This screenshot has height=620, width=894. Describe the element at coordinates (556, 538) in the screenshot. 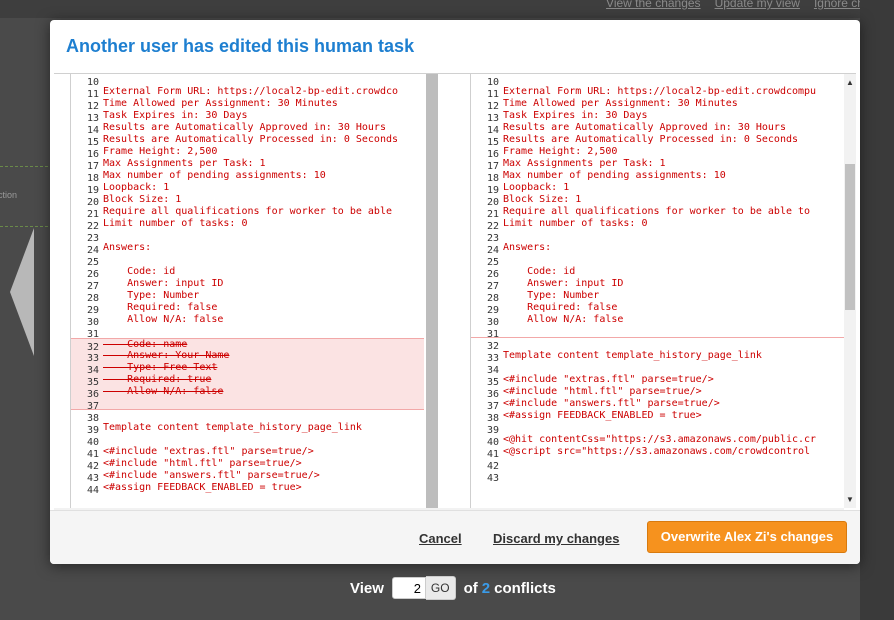

I see `discard-changes-button: Discard my changes` at that location.